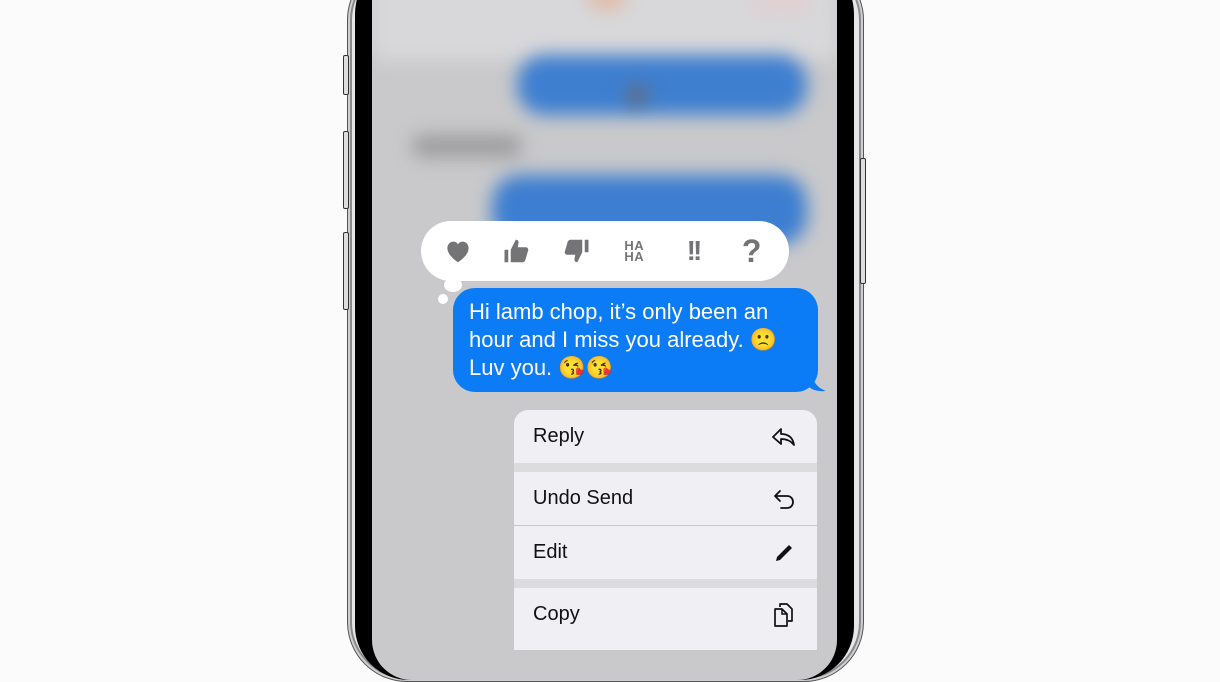  What do you see at coordinates (665, 436) in the screenshot?
I see `menu-item-reply: Reply` at bounding box center [665, 436].